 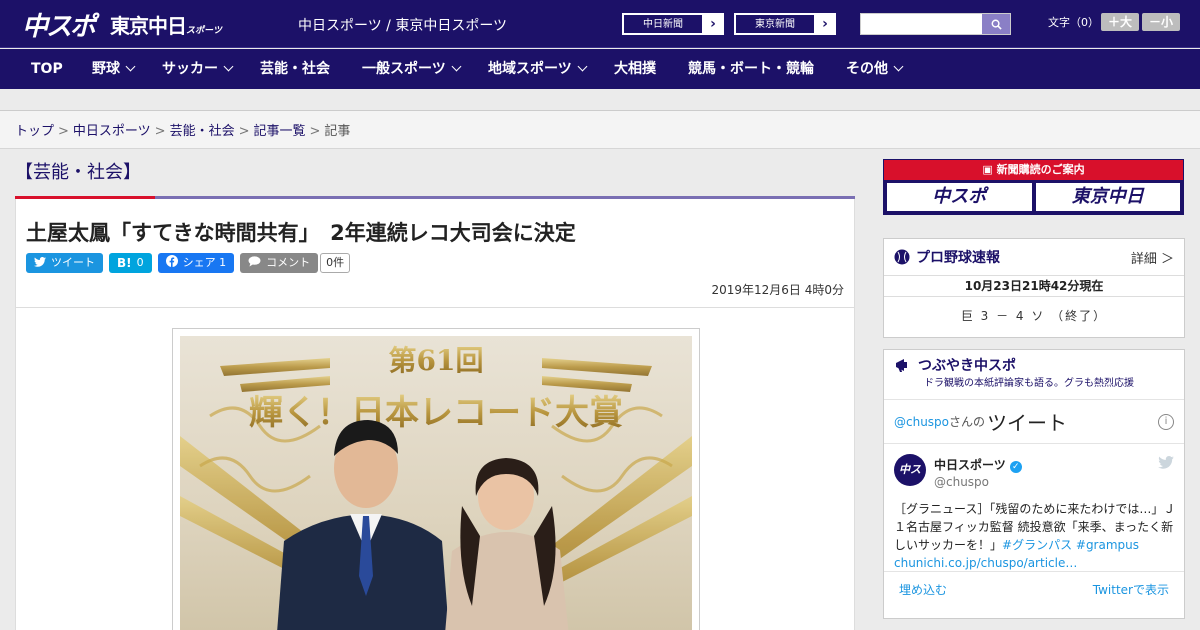 What do you see at coordinates (59, 24) in the screenshot?
I see `chuspo-logo: 中スポ` at bounding box center [59, 24].